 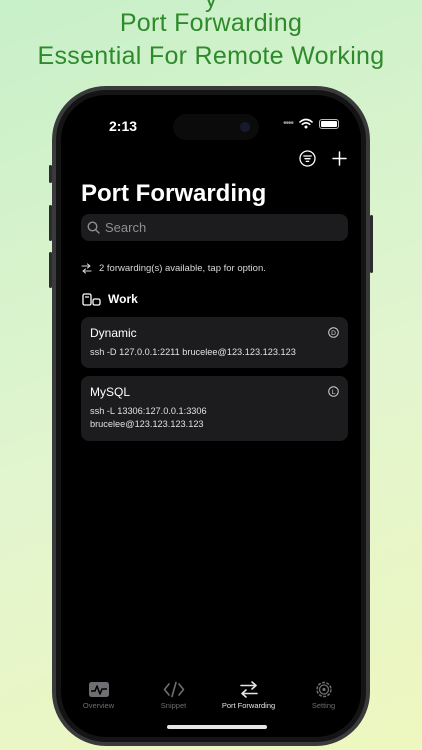 What do you see at coordinates (91, 299) in the screenshot?
I see `server-group-icon` at bounding box center [91, 299].